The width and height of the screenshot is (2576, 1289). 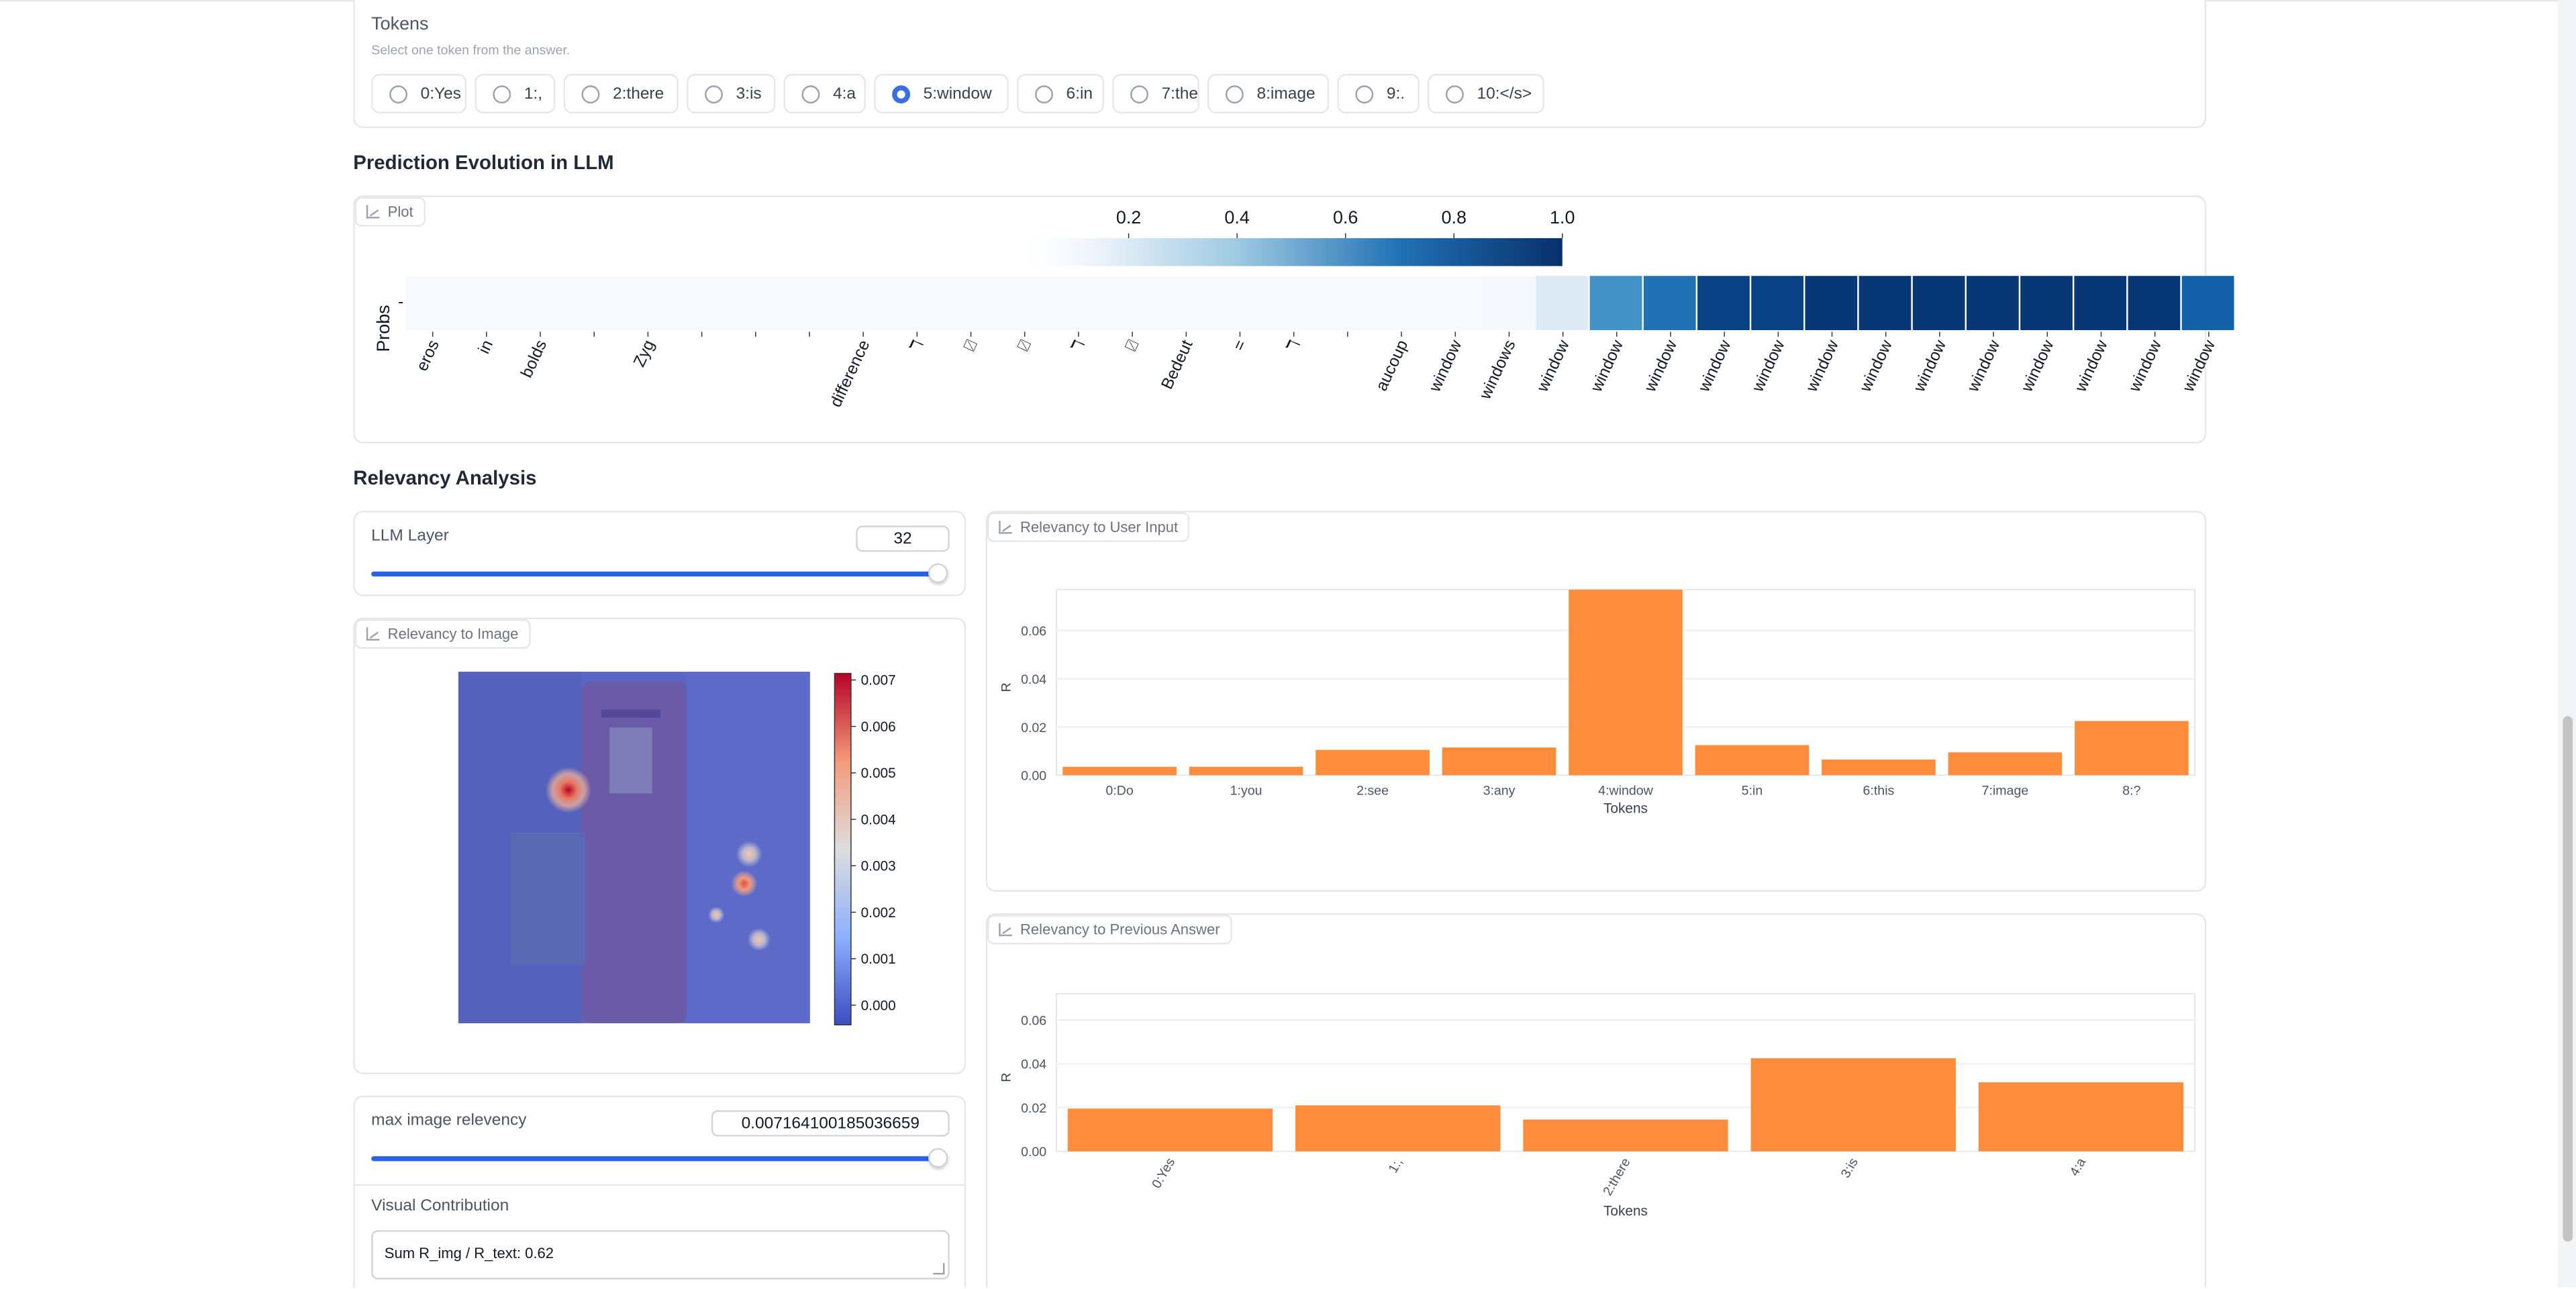 What do you see at coordinates (654, 574) in the screenshot?
I see `llm-layer-slider-fill` at bounding box center [654, 574].